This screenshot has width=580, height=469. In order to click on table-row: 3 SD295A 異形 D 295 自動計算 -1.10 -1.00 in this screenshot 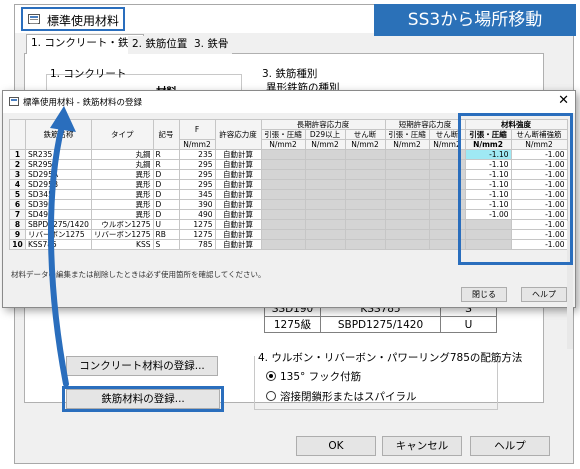, I will do `click(288, 174)`.